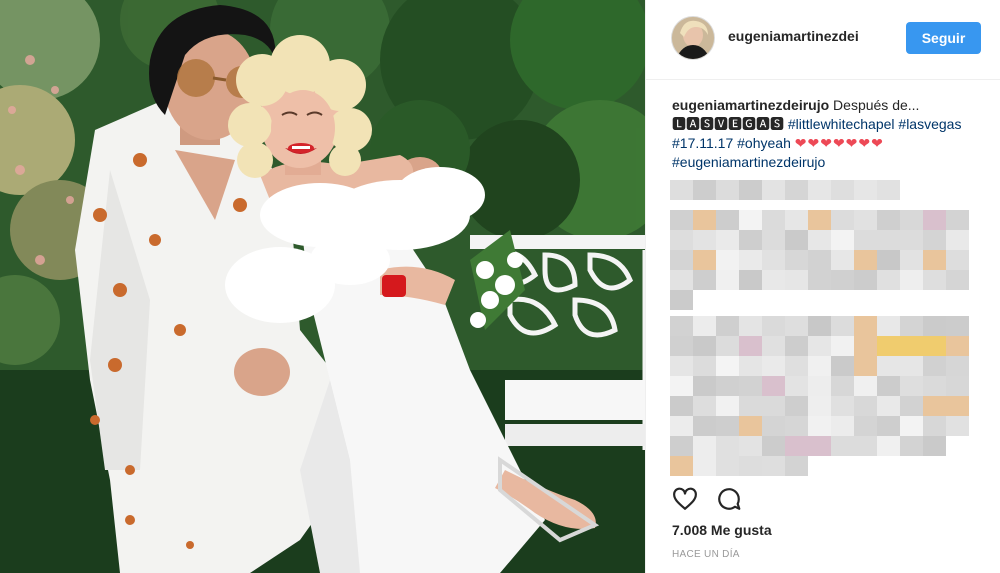  I want to click on heart-outline-icon, so click(685, 499).